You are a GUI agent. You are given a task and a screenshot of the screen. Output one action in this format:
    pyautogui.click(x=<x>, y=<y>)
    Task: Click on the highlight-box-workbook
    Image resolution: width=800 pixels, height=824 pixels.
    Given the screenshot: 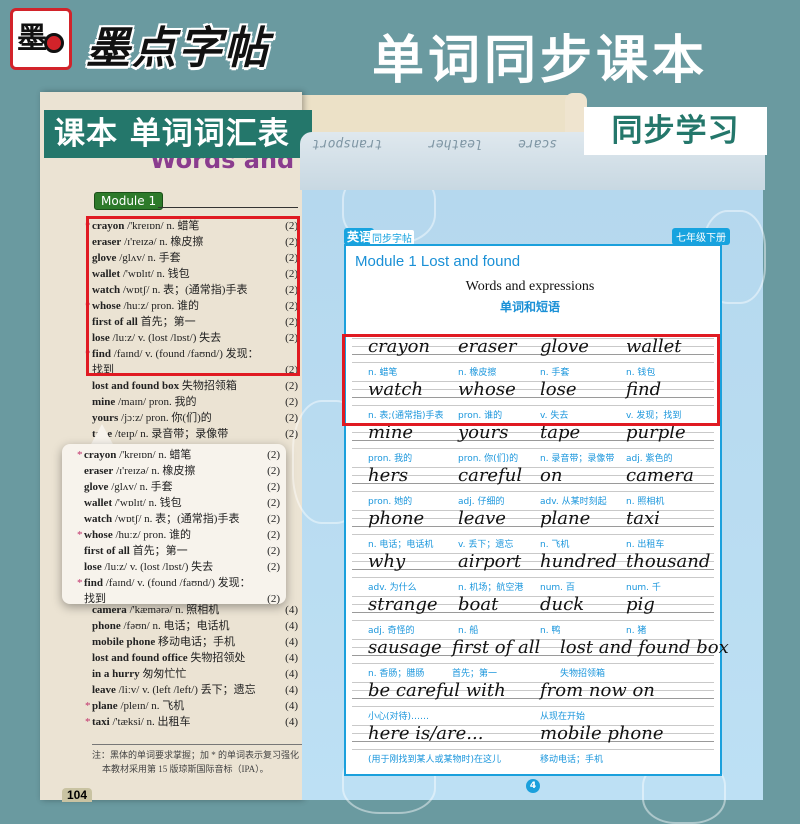 What is the action you would take?
    pyautogui.click(x=531, y=380)
    